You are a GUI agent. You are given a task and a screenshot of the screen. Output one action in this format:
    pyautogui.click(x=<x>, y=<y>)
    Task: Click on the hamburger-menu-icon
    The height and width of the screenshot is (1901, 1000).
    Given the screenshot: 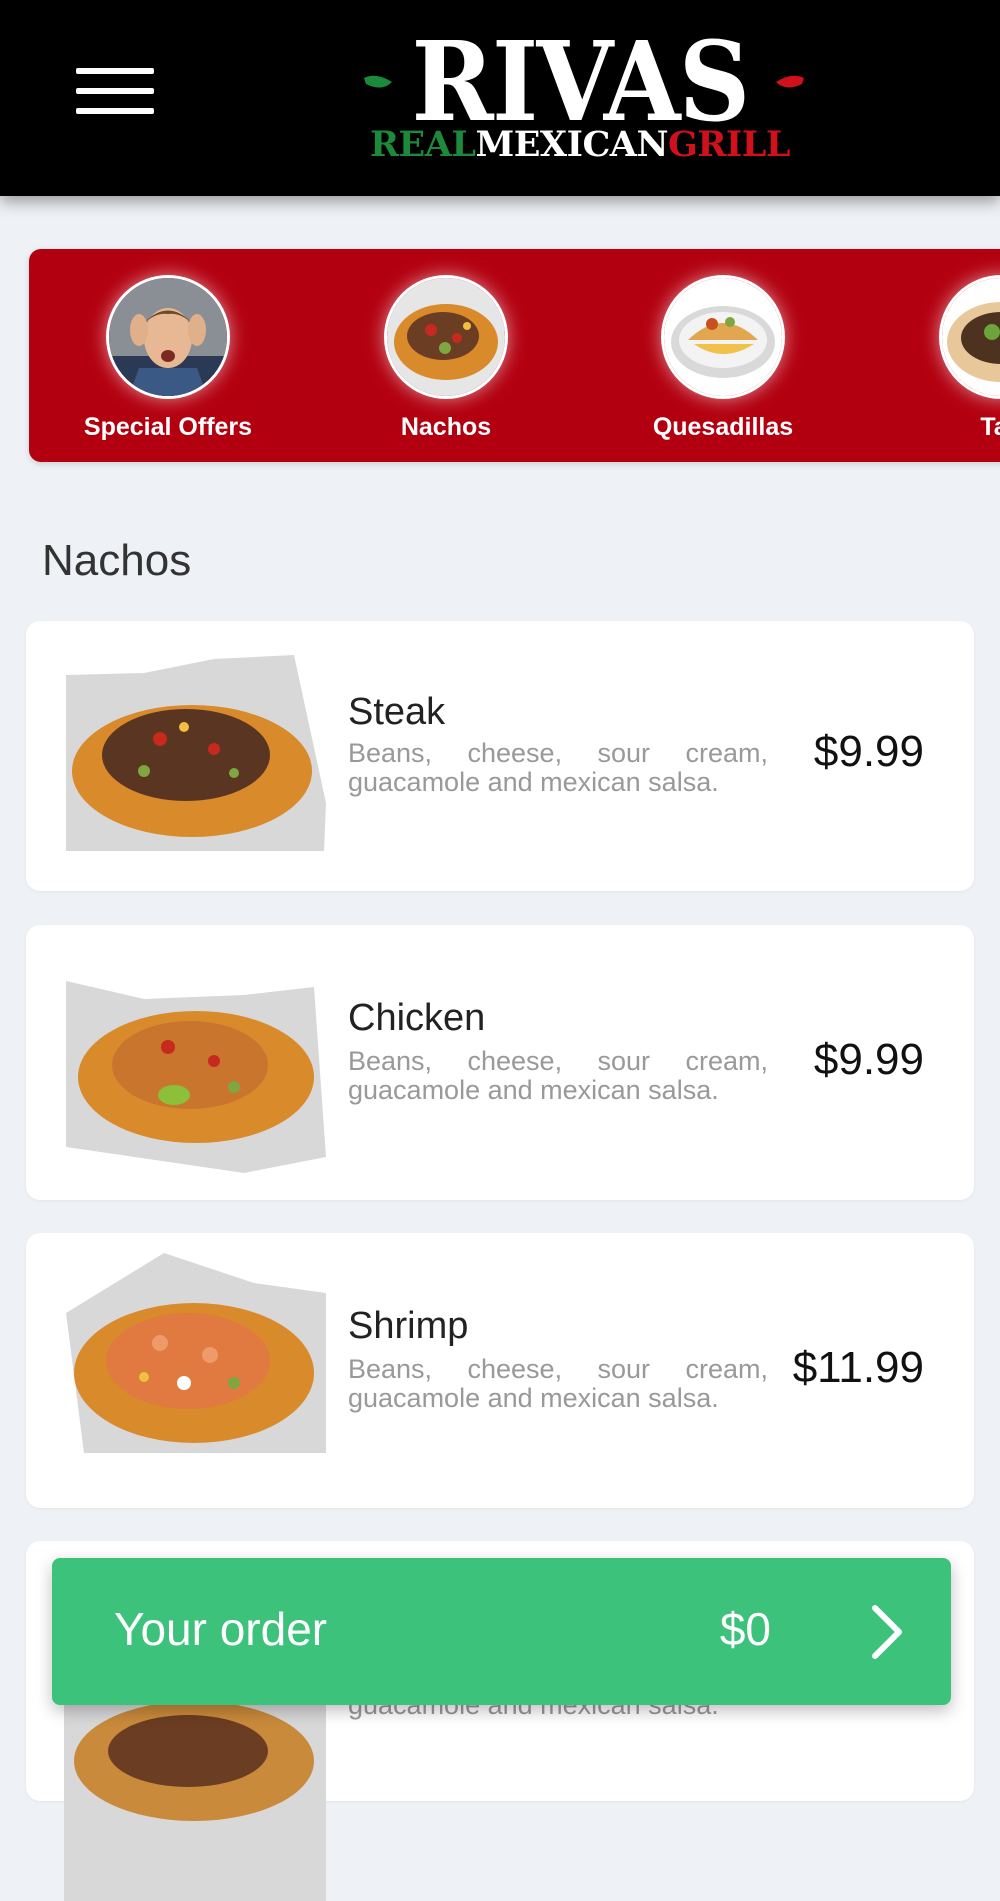 What is the action you would take?
    pyautogui.click(x=116, y=92)
    